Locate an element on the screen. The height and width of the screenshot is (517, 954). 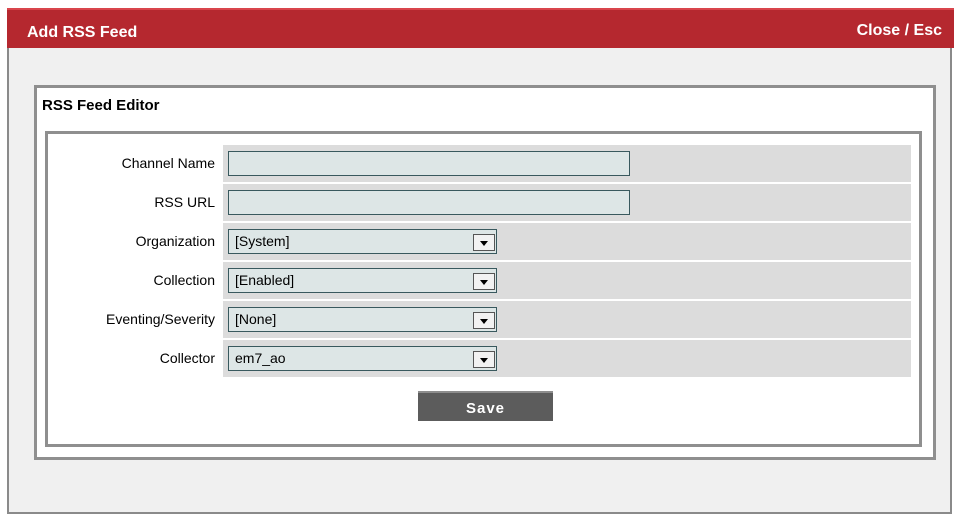
collection-select: [Enabled] is located at coordinates (362, 280).